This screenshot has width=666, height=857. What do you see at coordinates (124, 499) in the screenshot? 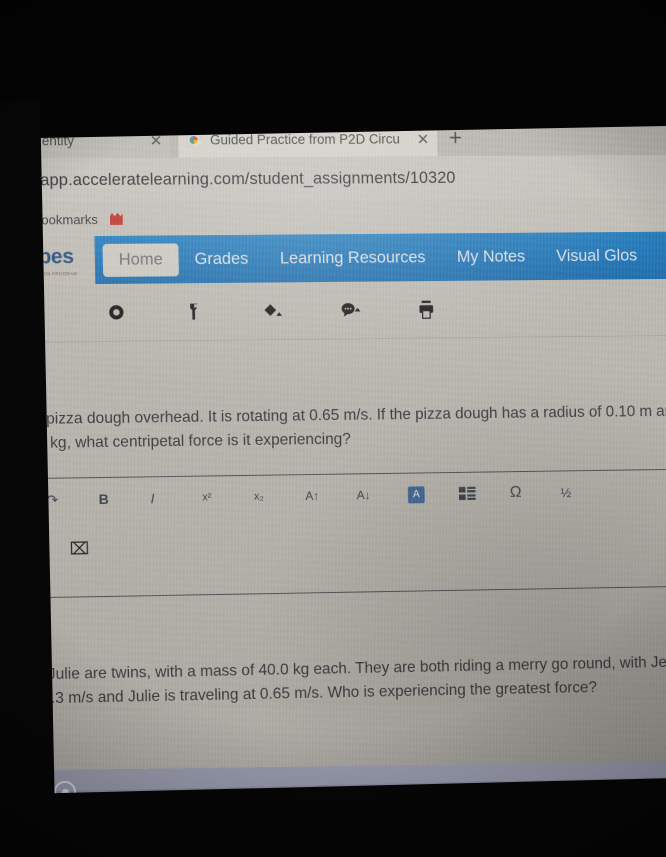
I see `bold-icon: B` at bounding box center [124, 499].